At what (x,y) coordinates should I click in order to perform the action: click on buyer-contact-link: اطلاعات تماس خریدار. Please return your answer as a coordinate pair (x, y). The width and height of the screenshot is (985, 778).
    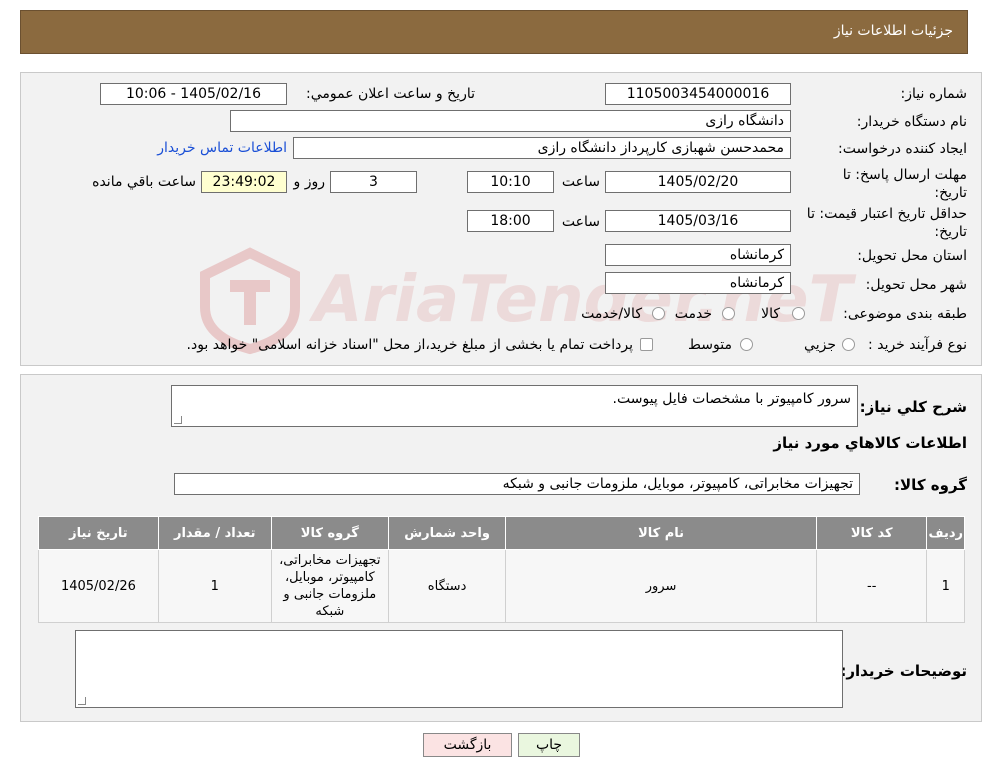
    Looking at the image, I should click on (222, 148).